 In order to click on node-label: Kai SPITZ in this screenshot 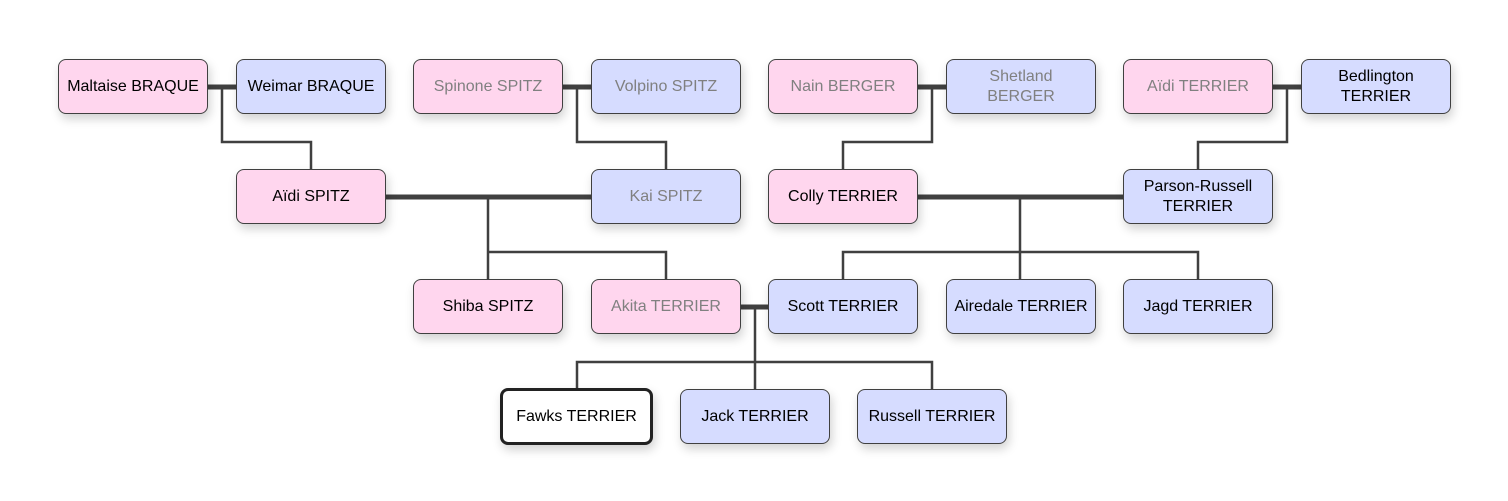, I will do `click(666, 196)`.